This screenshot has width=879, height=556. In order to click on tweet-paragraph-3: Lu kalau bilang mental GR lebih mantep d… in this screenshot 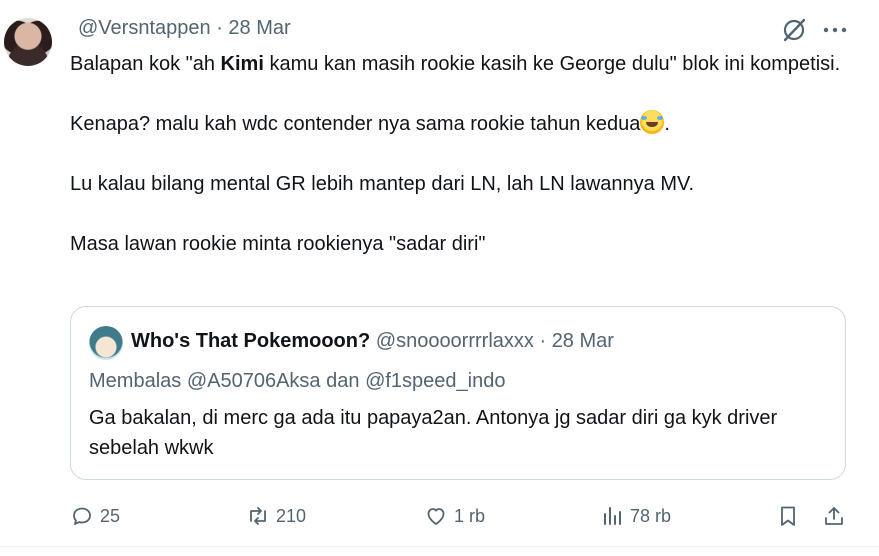, I will do `click(382, 184)`.